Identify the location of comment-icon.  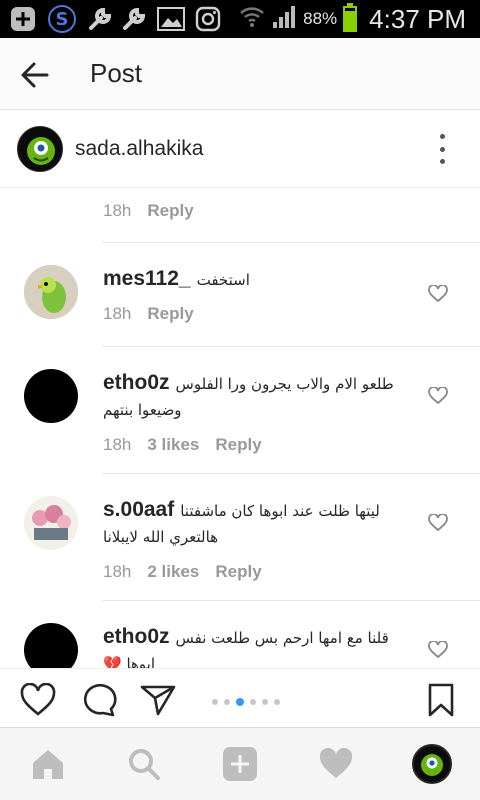
(99, 700).